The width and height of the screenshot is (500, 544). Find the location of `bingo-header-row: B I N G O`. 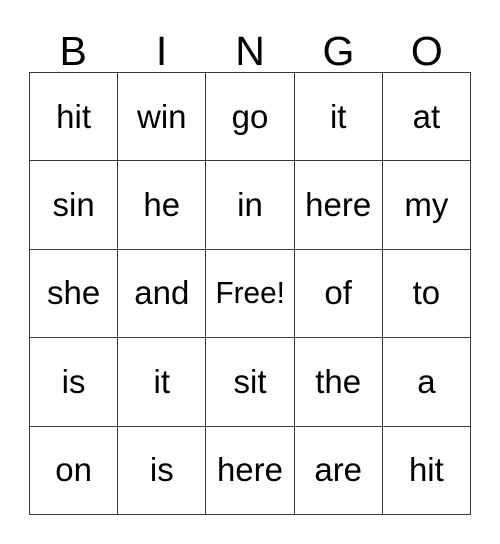

bingo-header-row: B I N G O is located at coordinates (250, 48).